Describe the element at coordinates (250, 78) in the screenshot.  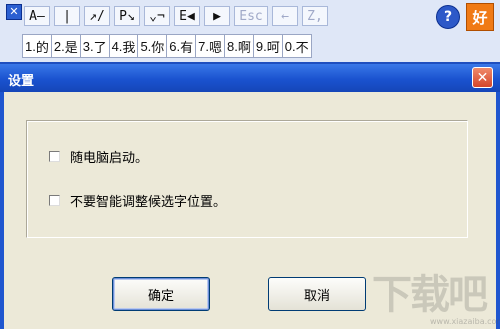
I see `dialog-titlebar: 设置 ✕` at that location.